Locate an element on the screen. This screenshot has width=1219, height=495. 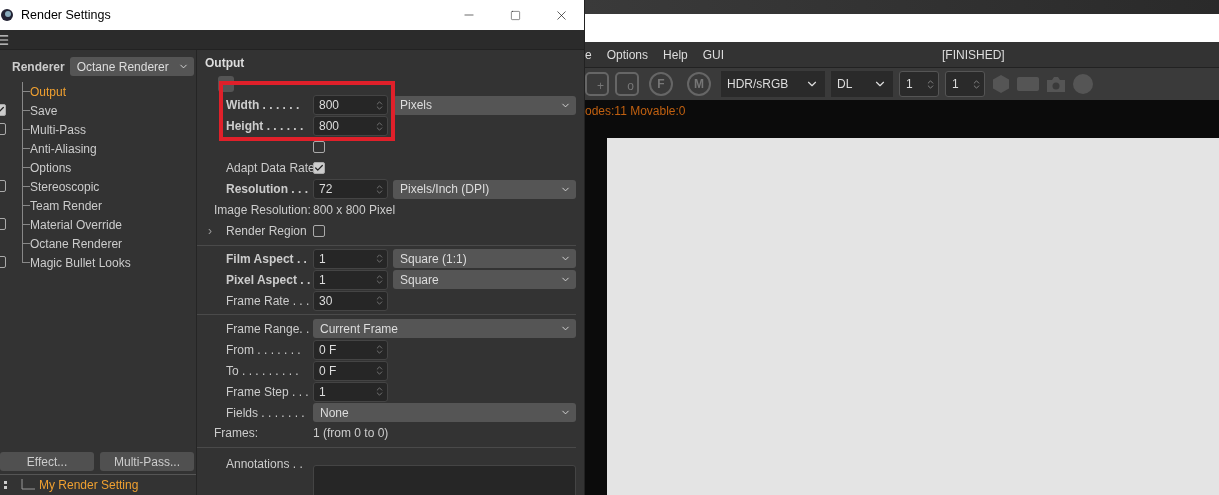
tree-item: Output is located at coordinates (98, 91).